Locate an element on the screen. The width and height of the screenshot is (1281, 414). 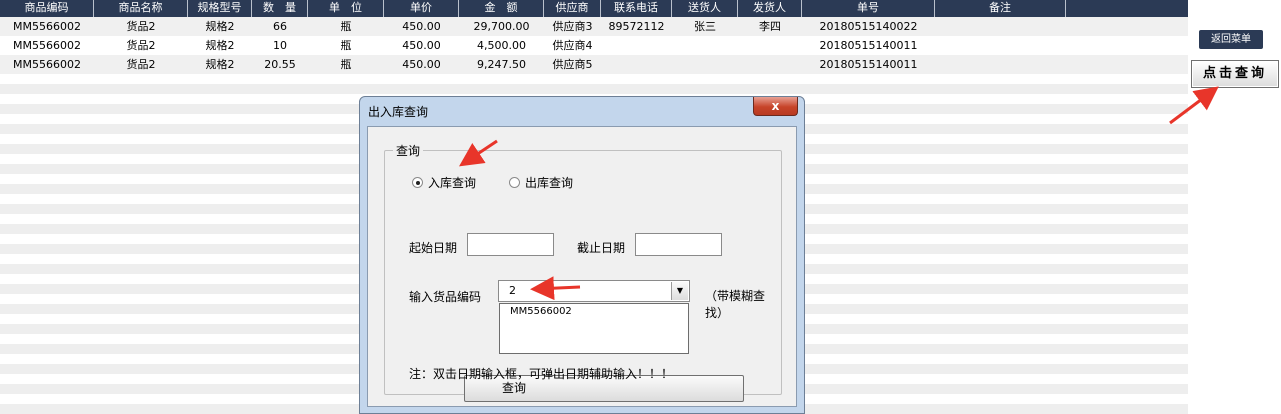
cell-amount: 9,247.50 is located at coordinates (501, 64).